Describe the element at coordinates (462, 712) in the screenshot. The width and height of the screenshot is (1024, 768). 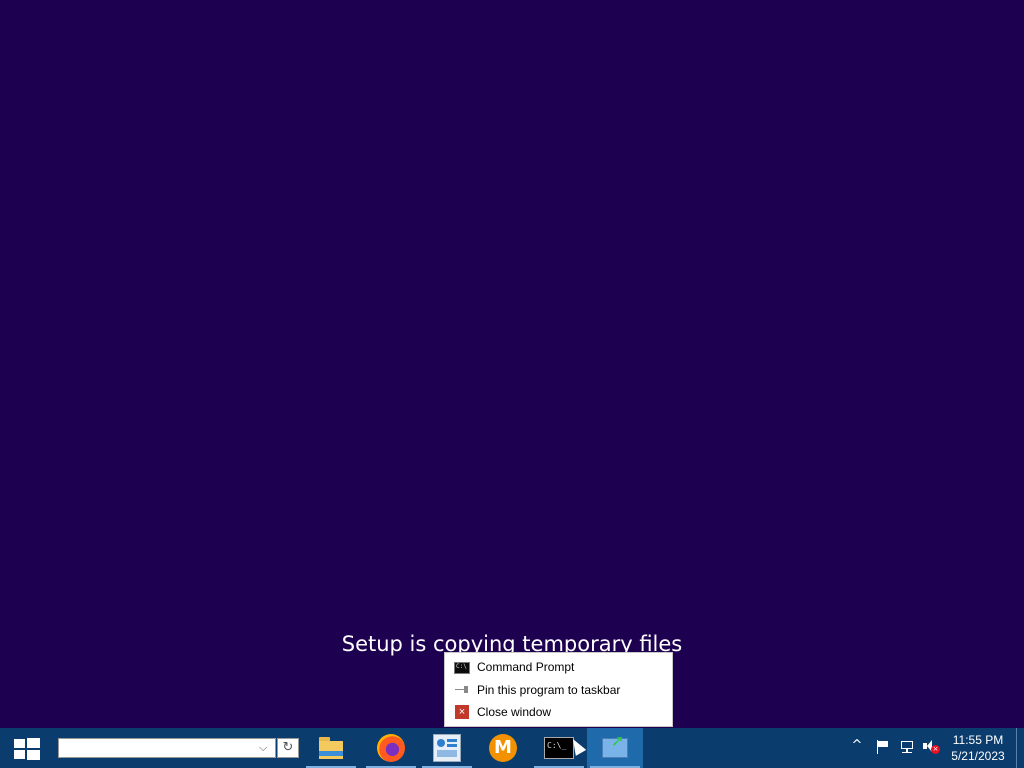
I see `close-icon: ×` at that location.